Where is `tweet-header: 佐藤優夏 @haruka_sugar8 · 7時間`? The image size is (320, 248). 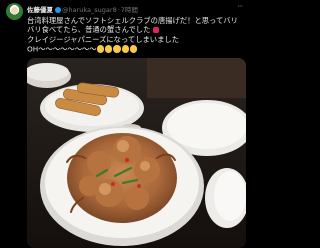
tweet-header: 佐藤優夏 @haruka_sugar8 · 7時間 is located at coordinates (82, 9).